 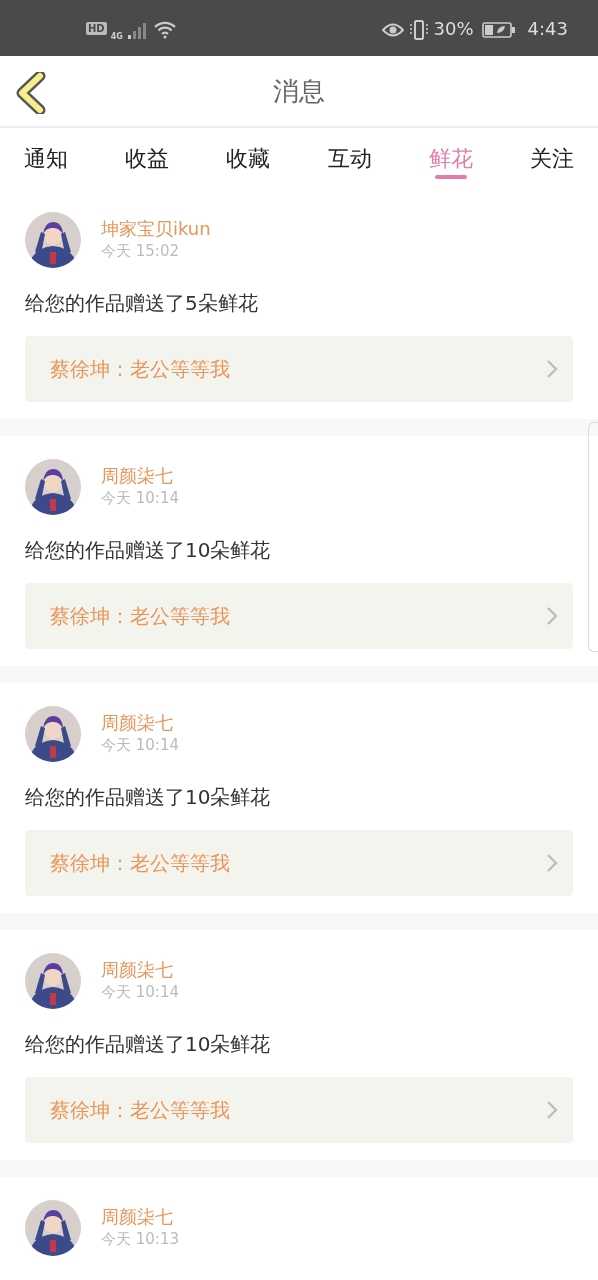 What do you see at coordinates (96, 28) in the screenshot?
I see `hd-indicator: HD` at bounding box center [96, 28].